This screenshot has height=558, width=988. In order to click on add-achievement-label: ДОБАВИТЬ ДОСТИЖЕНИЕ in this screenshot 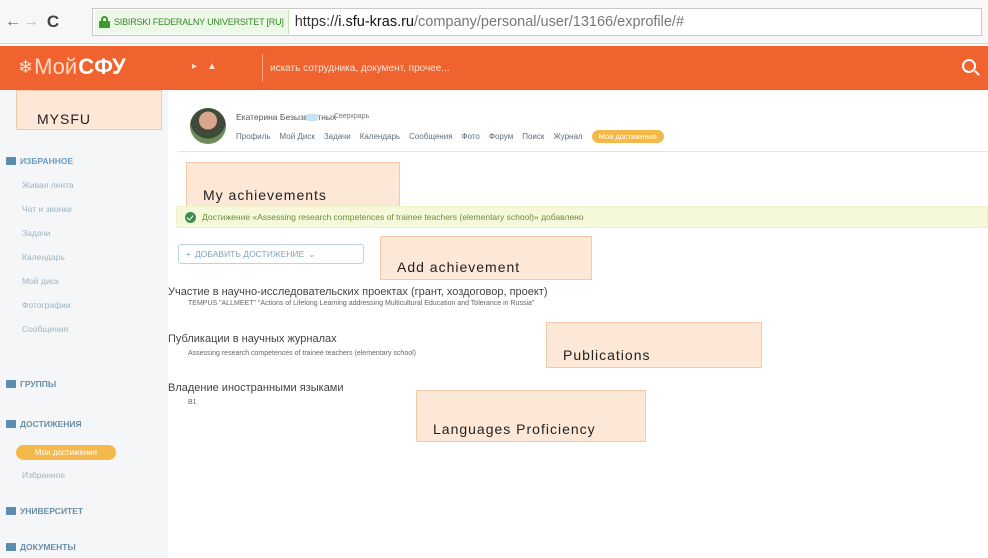, I will do `click(249, 254)`.